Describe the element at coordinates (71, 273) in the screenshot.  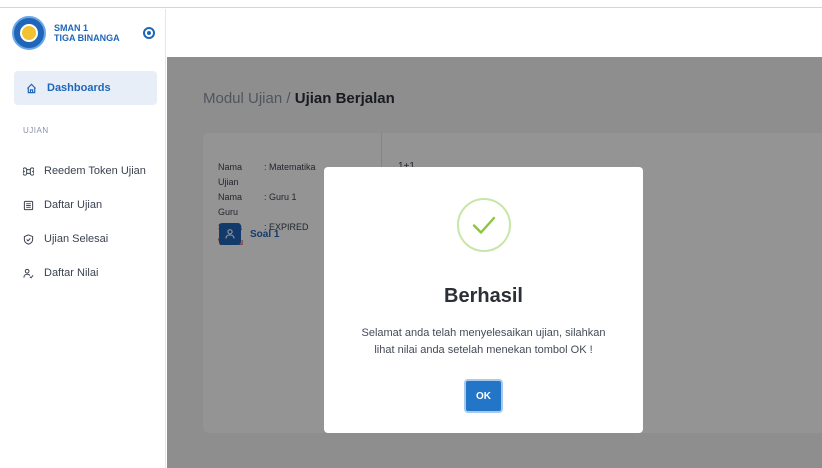
I see `sidebar-item-label: Daftar Nilai` at that location.